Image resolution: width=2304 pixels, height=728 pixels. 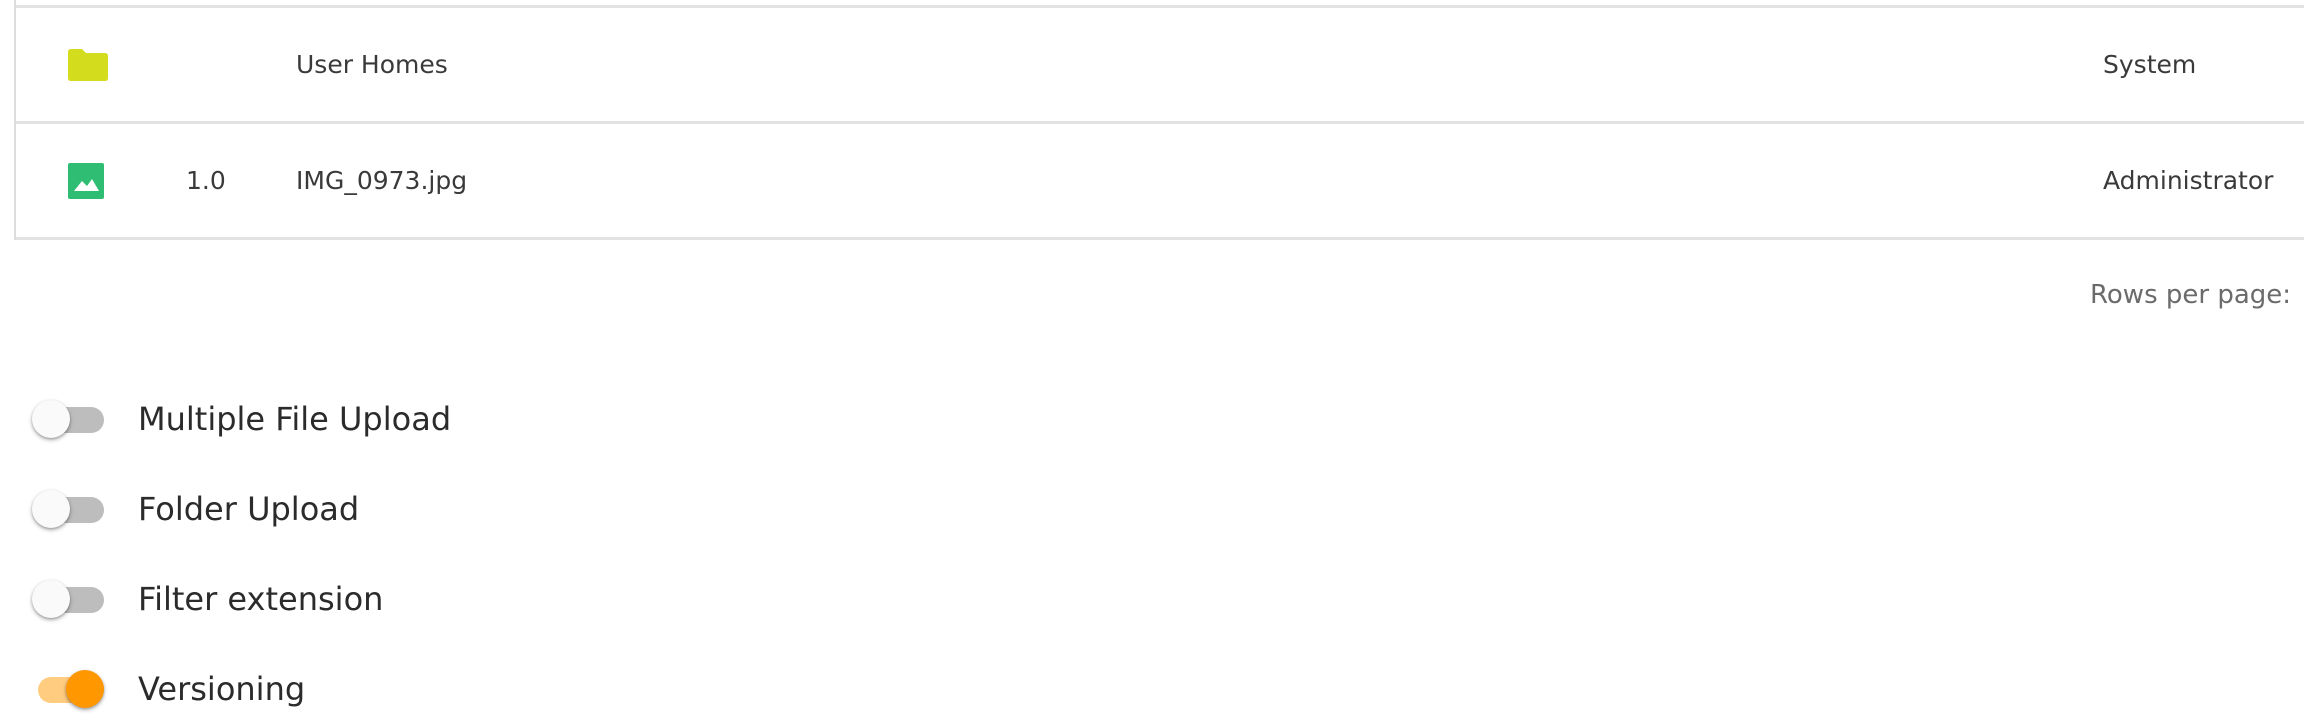 What do you see at coordinates (2188, 180) in the screenshot?
I see `row-owner: Administrator` at bounding box center [2188, 180].